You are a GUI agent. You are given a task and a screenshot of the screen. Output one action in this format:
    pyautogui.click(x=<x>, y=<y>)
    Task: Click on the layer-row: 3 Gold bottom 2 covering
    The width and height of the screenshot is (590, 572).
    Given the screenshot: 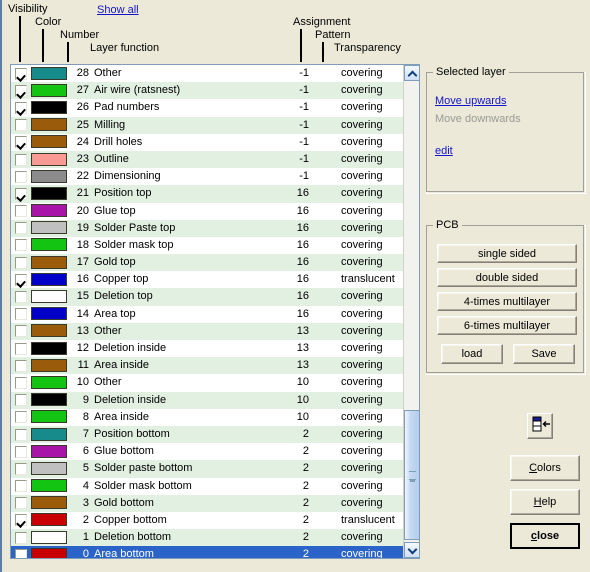 What is the action you would take?
    pyautogui.click(x=207, y=503)
    